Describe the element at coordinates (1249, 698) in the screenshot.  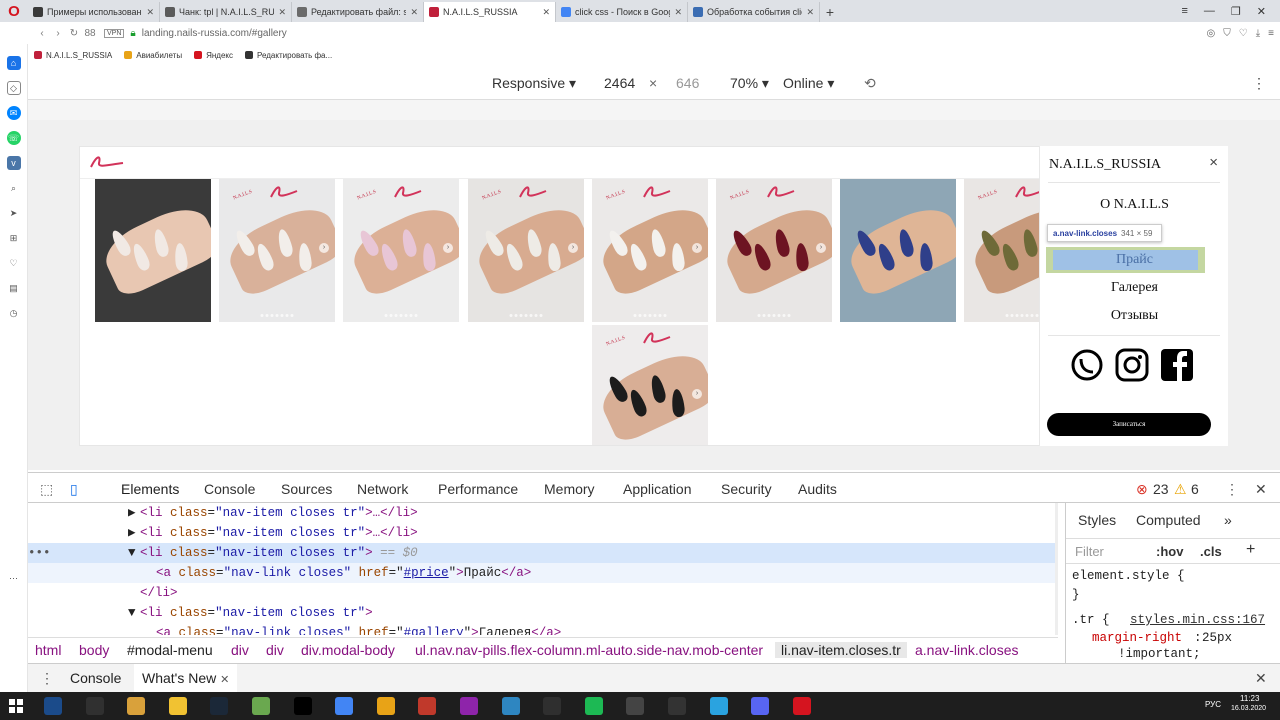
I see `clock-time: 11:23` at that location.